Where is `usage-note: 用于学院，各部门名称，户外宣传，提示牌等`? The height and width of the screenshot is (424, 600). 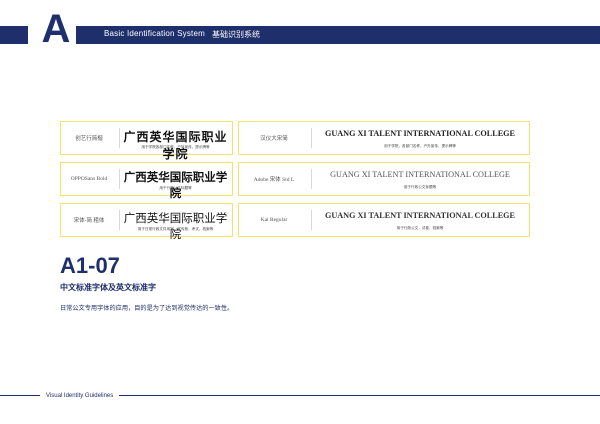
usage-note: 用于学院，各部门名称，户外宣传，提示牌等 is located at coordinates (420, 146).